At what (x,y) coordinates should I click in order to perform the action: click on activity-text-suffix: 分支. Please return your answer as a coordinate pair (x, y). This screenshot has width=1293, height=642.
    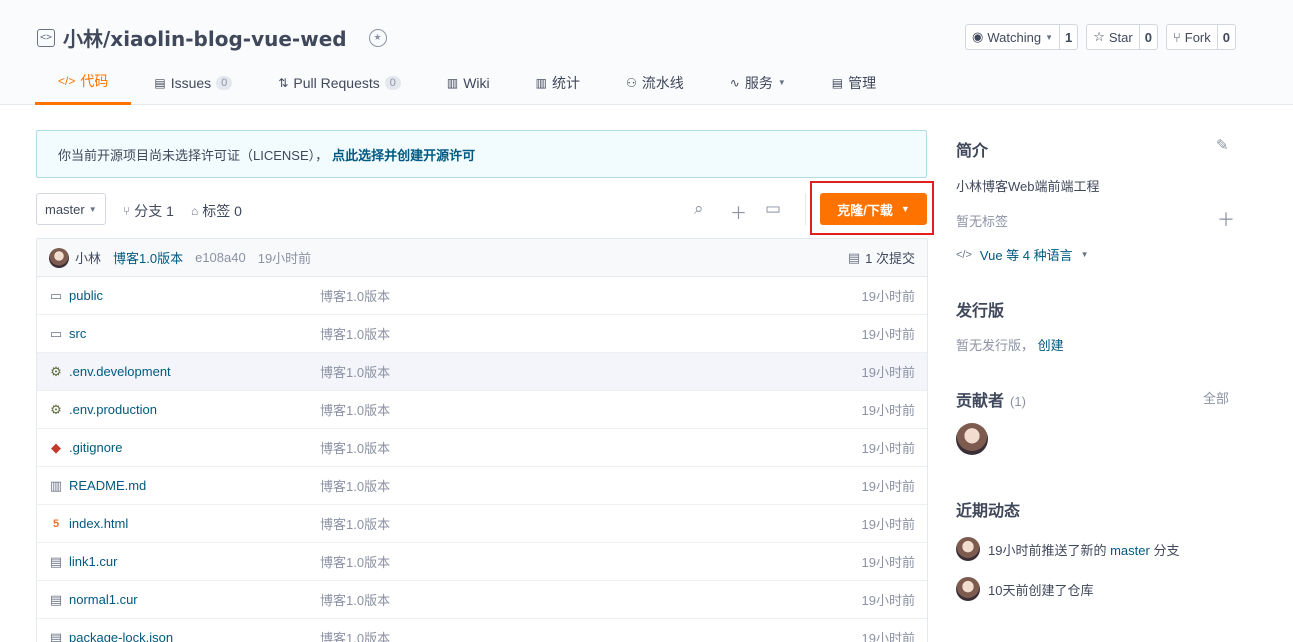
    Looking at the image, I should click on (1166, 550).